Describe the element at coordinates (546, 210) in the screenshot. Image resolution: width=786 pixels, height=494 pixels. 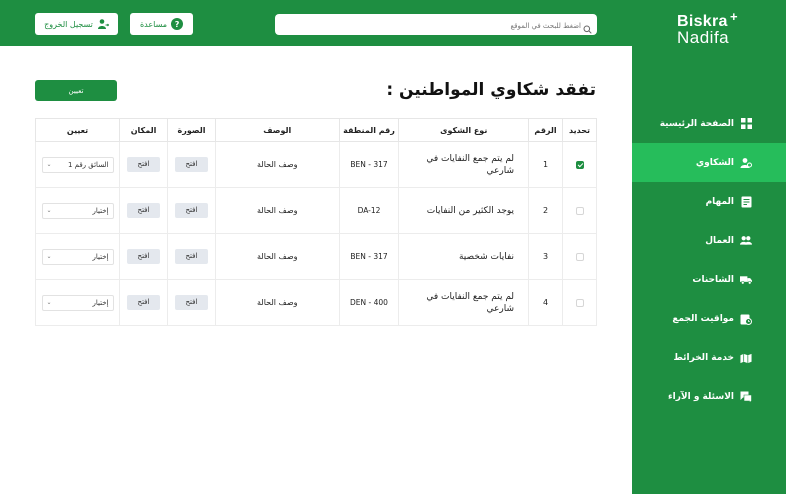
I see `number-cell: 2` at that location.